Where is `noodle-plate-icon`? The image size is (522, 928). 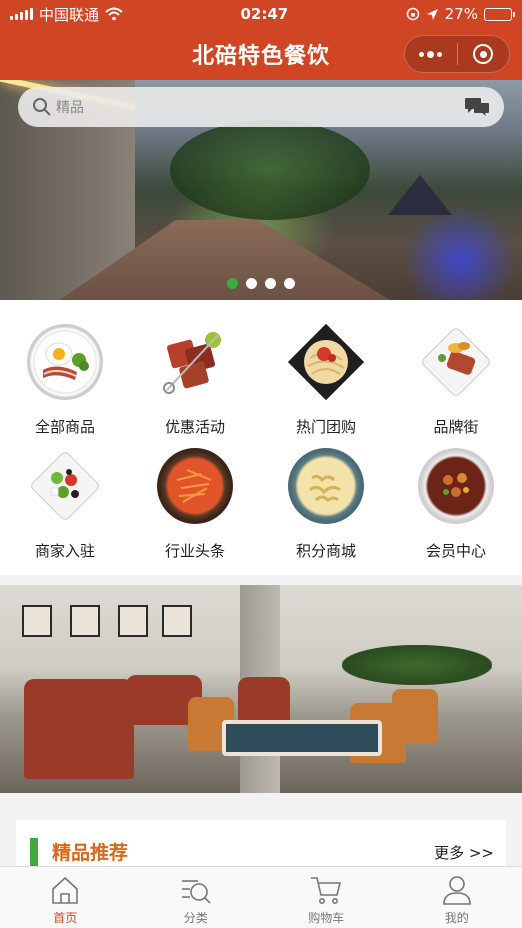 noodle-plate-icon is located at coordinates (326, 362).